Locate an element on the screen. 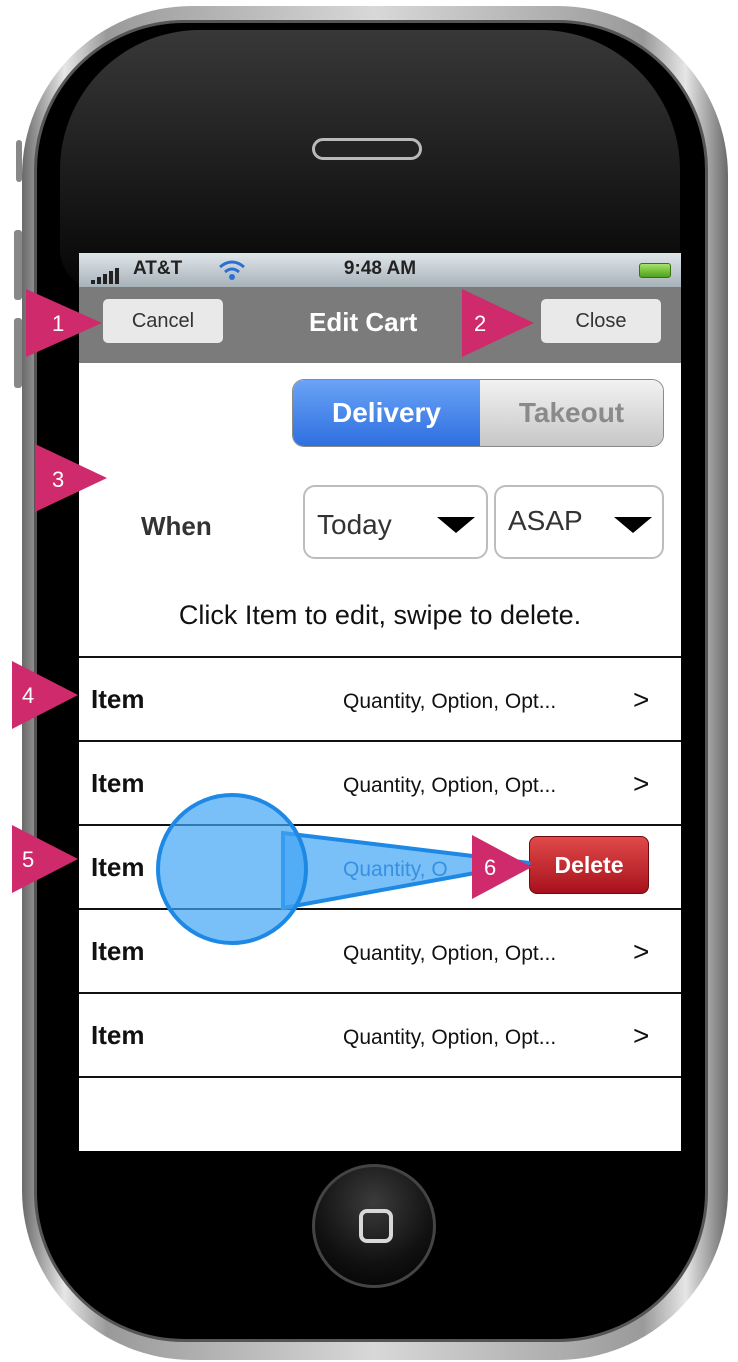 The height and width of the screenshot is (1362, 738). earpiece-speaker is located at coordinates (367, 149).